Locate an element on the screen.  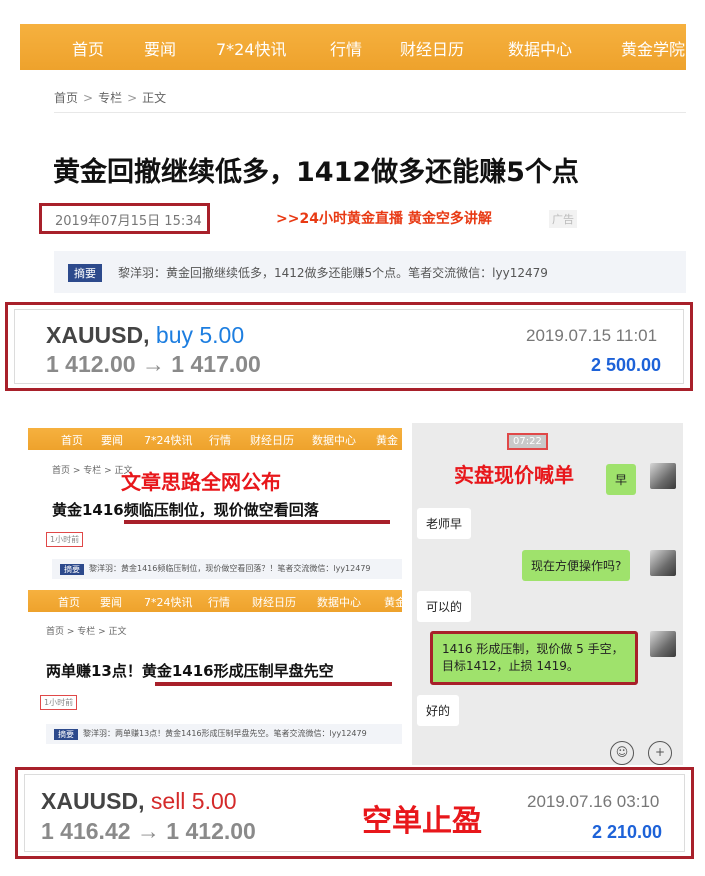
mini-summary-text: 黎洋羽：黄金1416频临压制位，现价做空看回落？！笔者交流微信：lyy12479 is located at coordinates (230, 568).